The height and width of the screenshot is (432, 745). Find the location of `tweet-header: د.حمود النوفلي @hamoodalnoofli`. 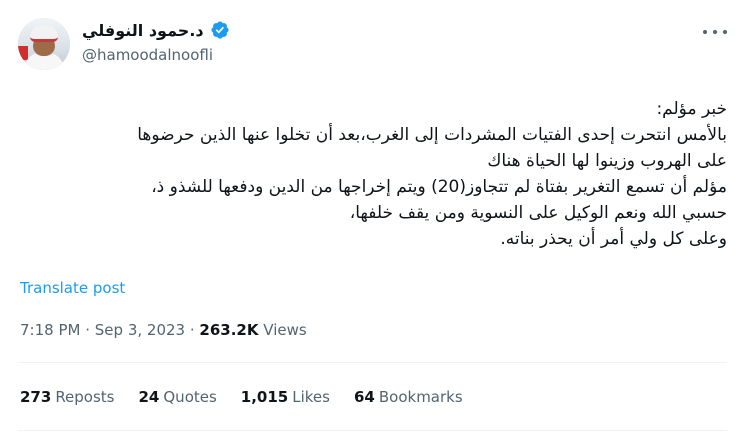

tweet-header: د.حمود النوفلي @hamoodalnoofli is located at coordinates (372, 46).